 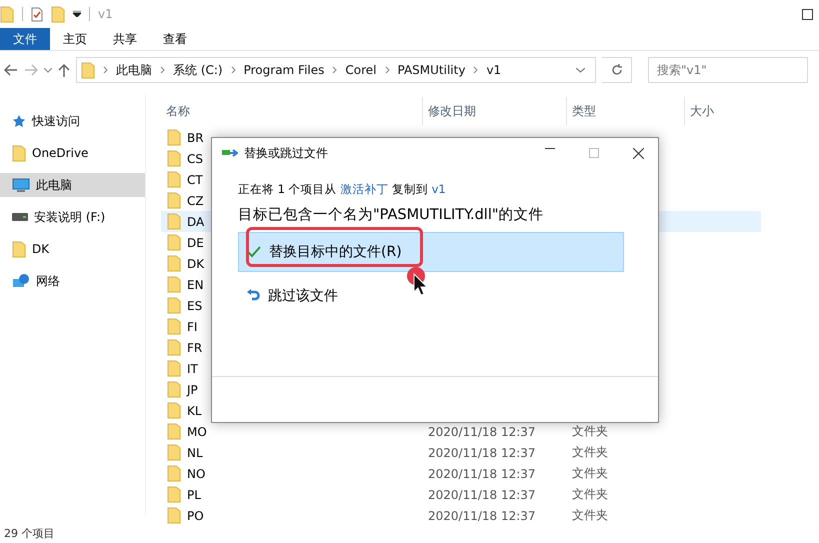 What do you see at coordinates (195, 201) in the screenshot?
I see `file-name: CZ` at bounding box center [195, 201].